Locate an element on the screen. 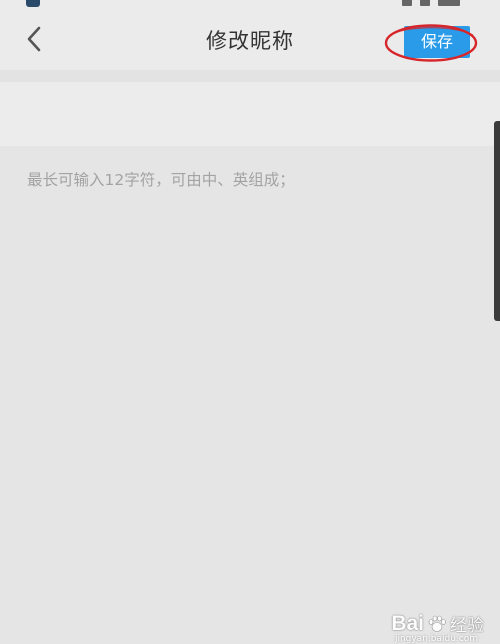 Image resolution: width=500 pixels, height=644 pixels. nickname-input is located at coordinates (250, 114).